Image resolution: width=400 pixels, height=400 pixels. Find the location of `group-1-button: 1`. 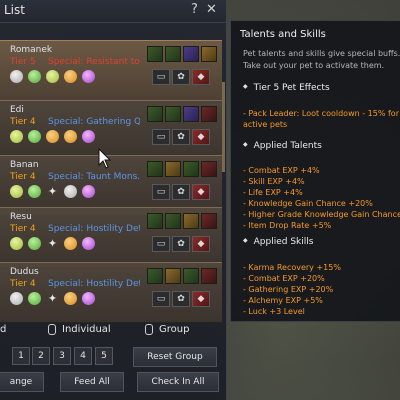

group-1-button: 1 is located at coordinates (21, 356).